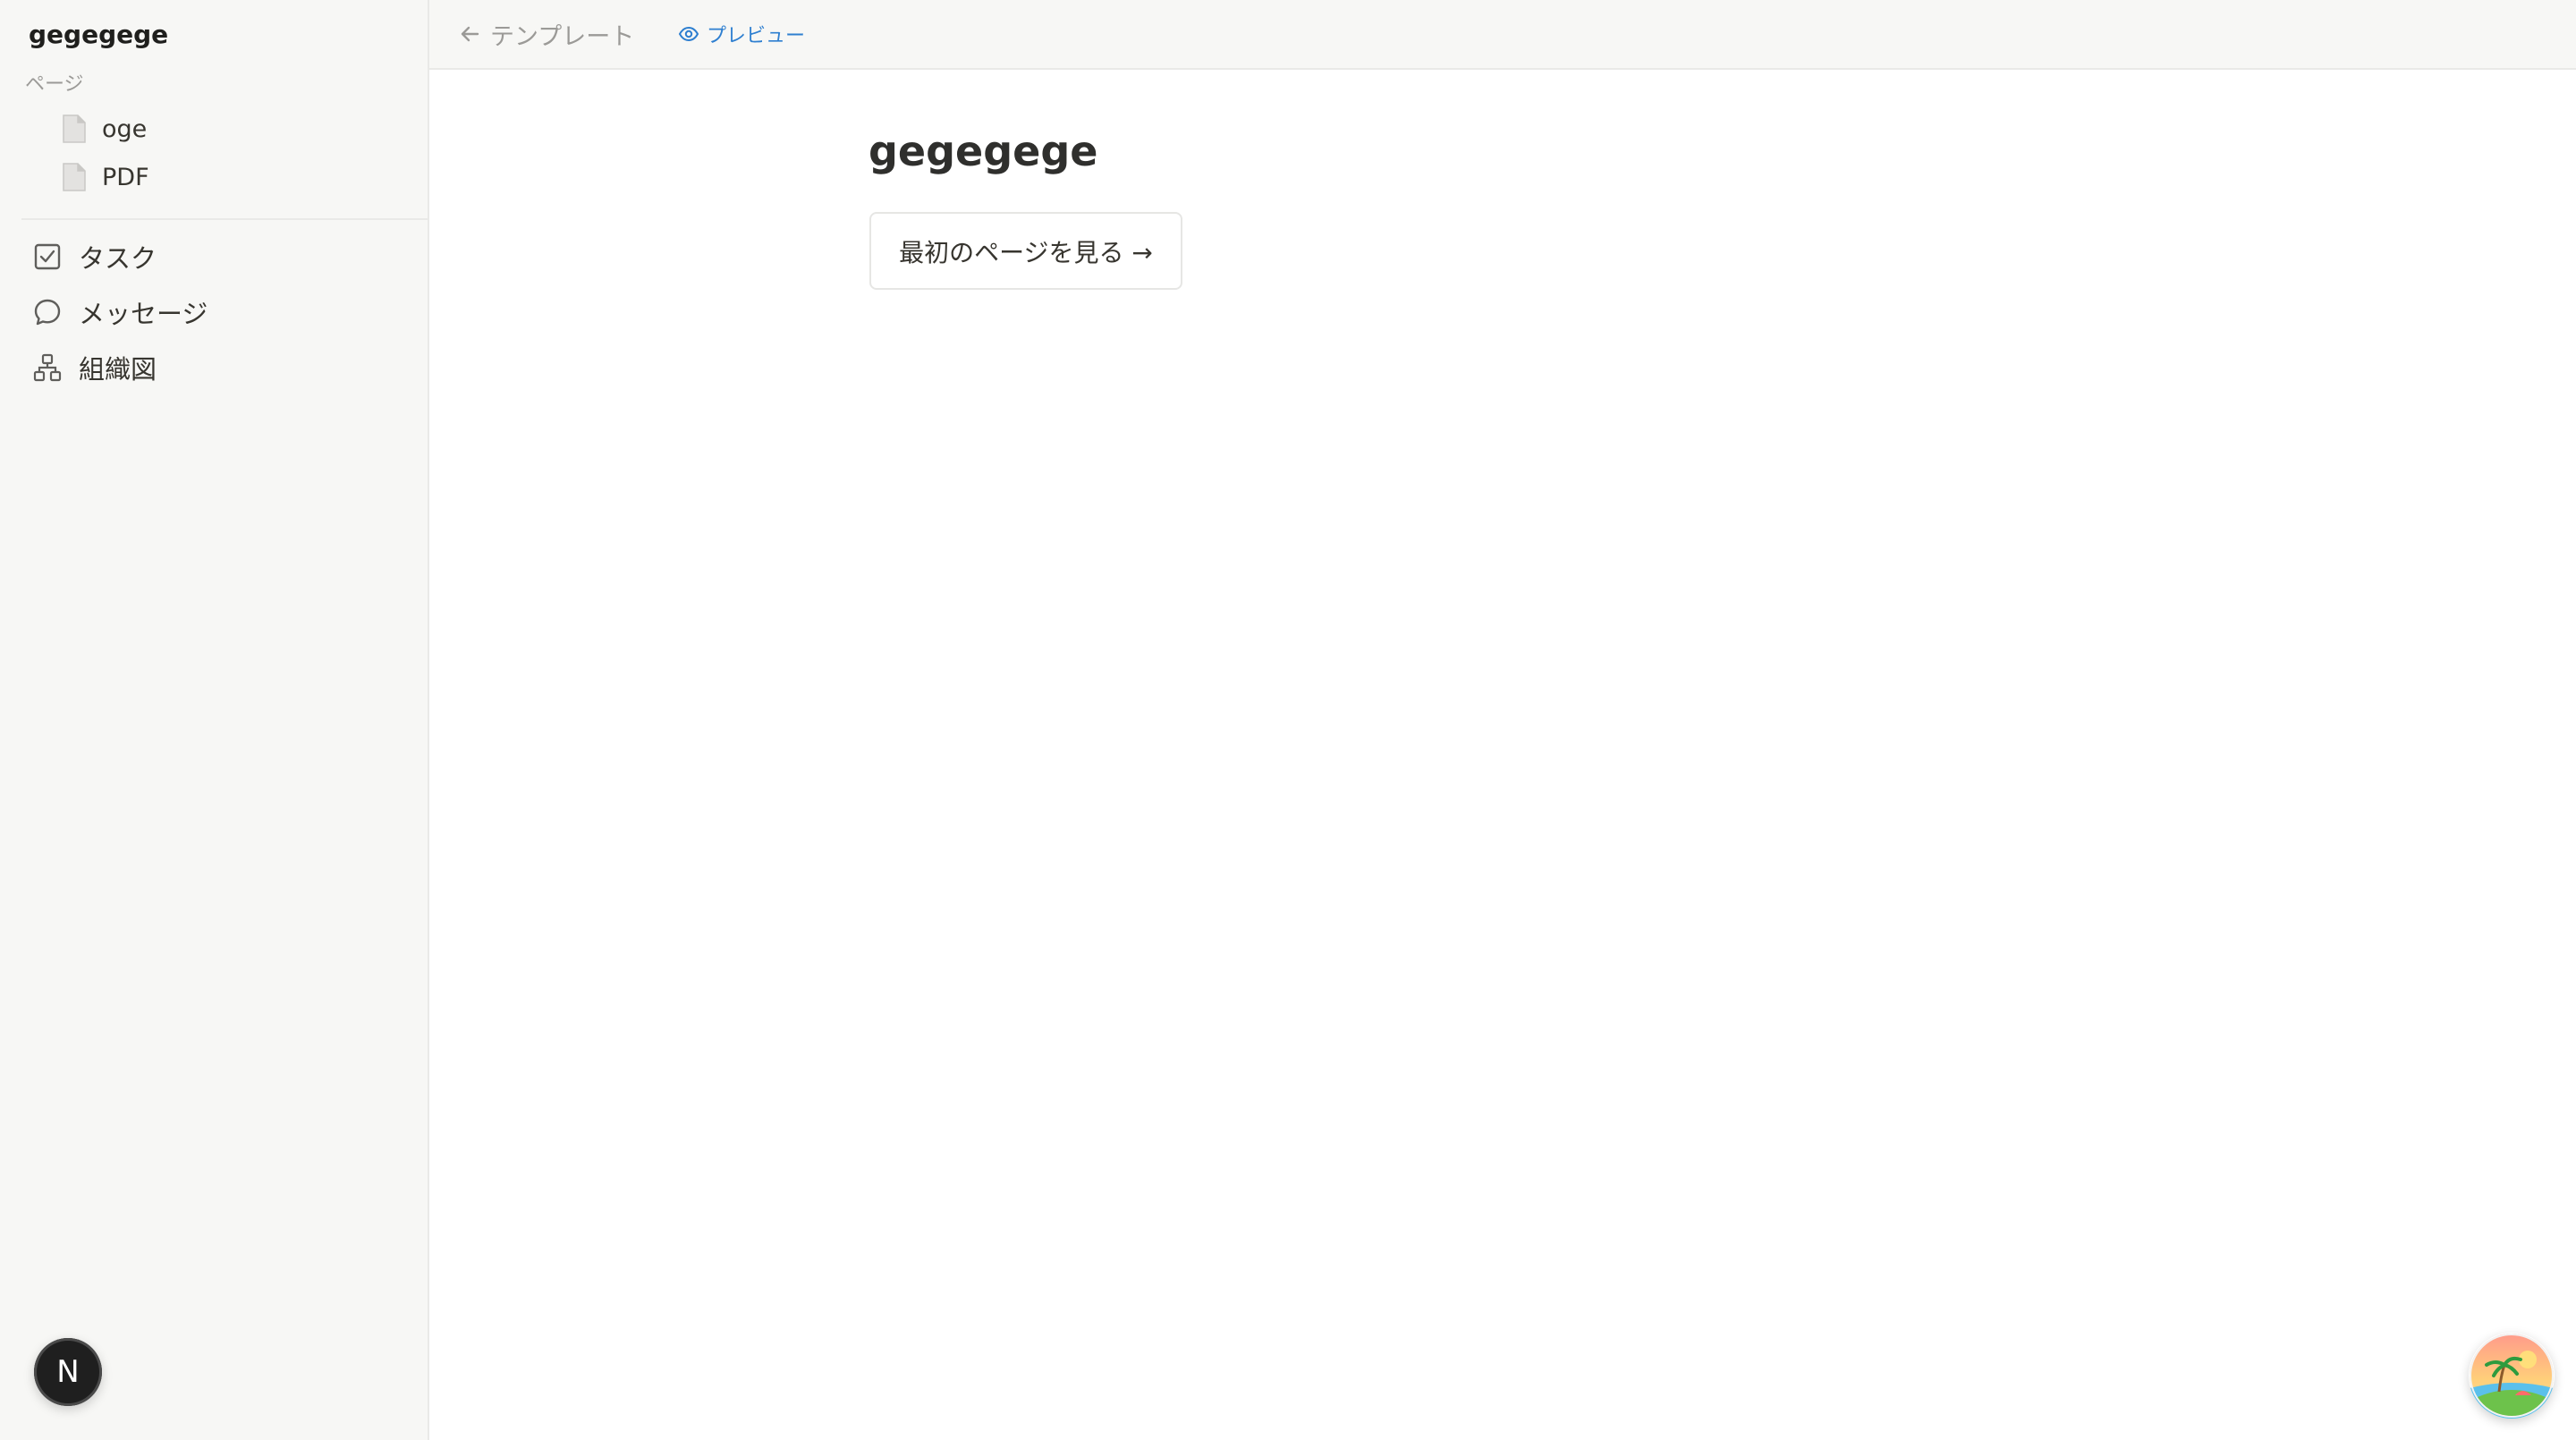 The image size is (2576, 1440). Describe the element at coordinates (143, 314) in the screenshot. I see `sidebar-item-label: メッセージ` at that location.